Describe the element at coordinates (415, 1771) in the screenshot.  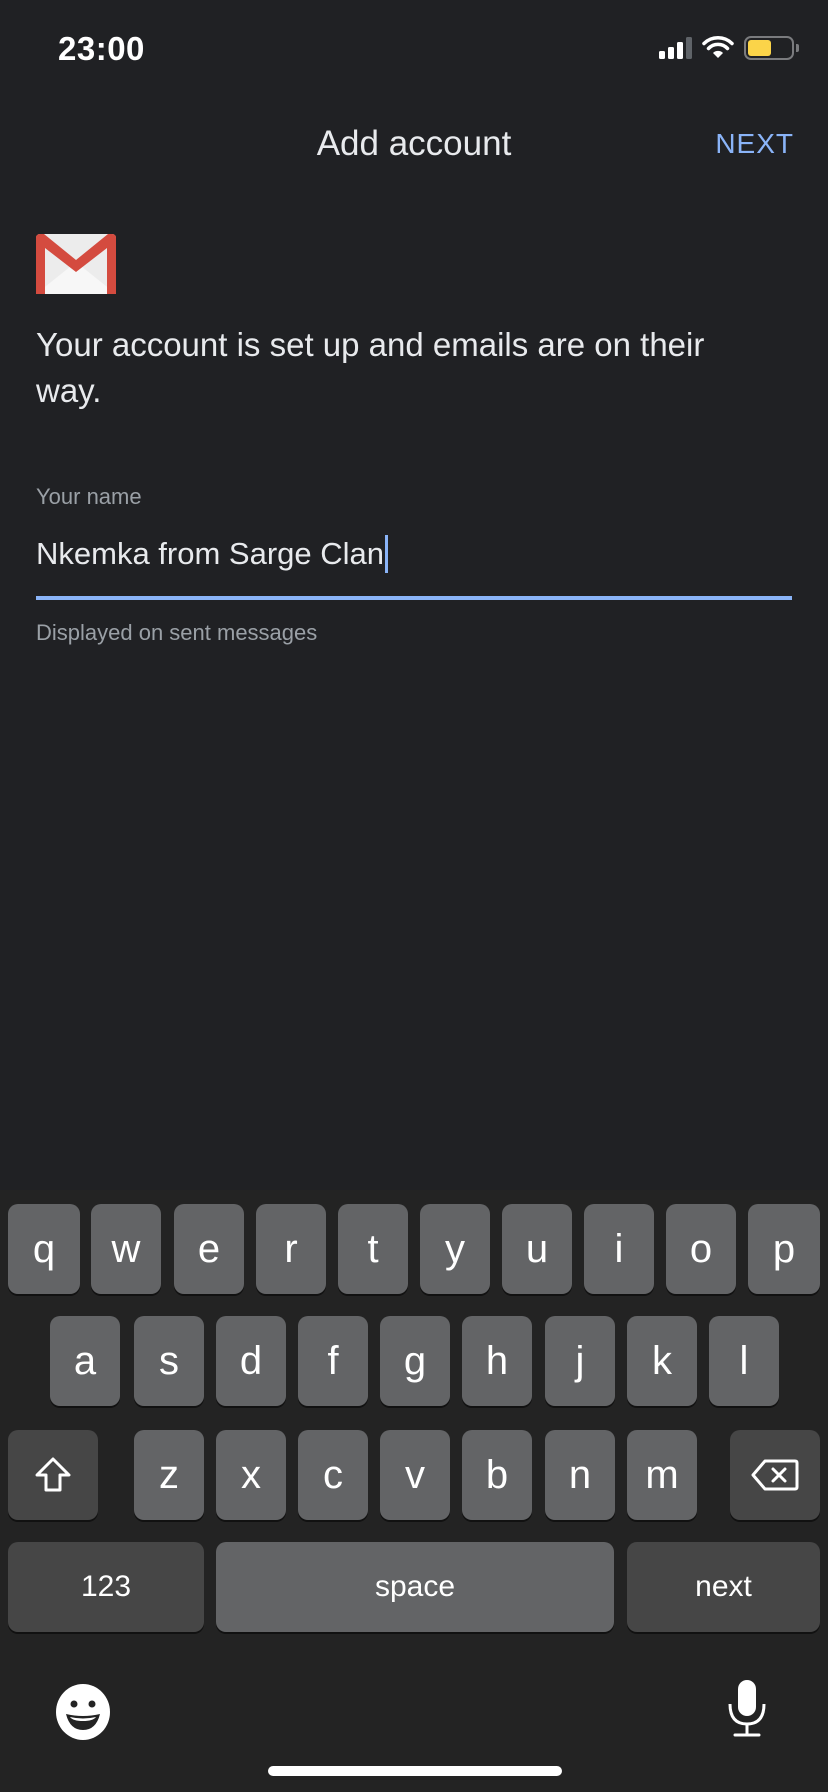
I see `home-indicator` at that location.